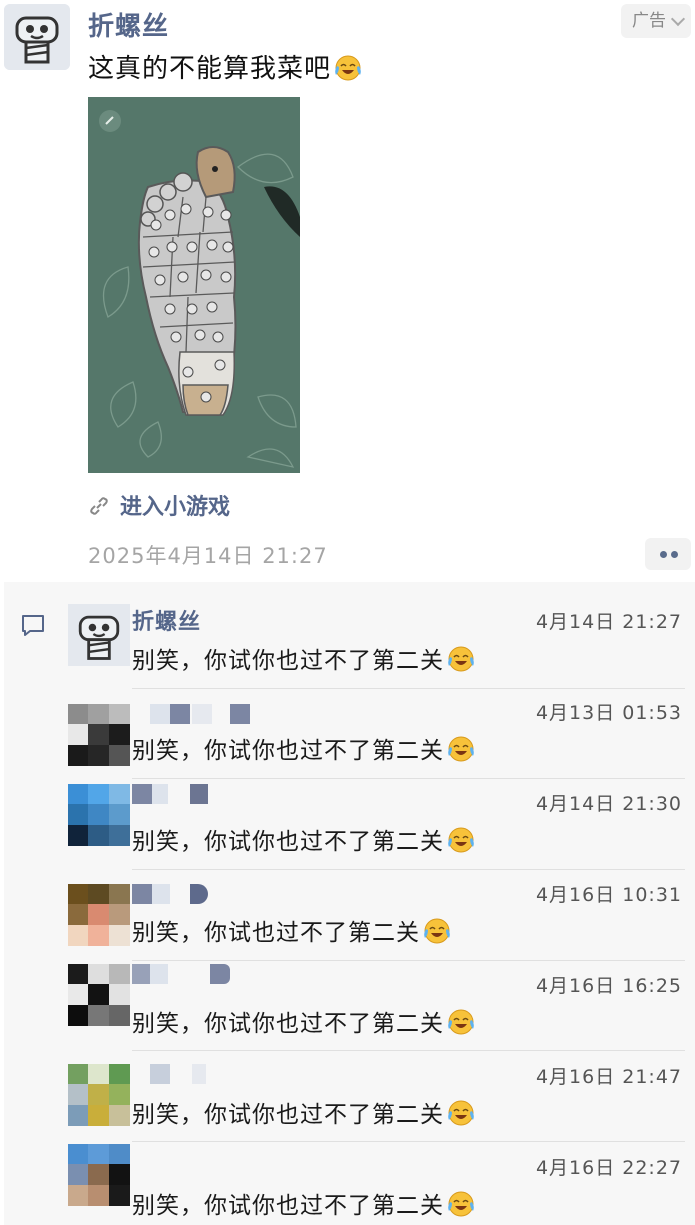 Image resolution: width=695 pixels, height=1225 pixels. What do you see at coordinates (166, 620) in the screenshot?
I see `comment-author: 折螺丝` at bounding box center [166, 620].